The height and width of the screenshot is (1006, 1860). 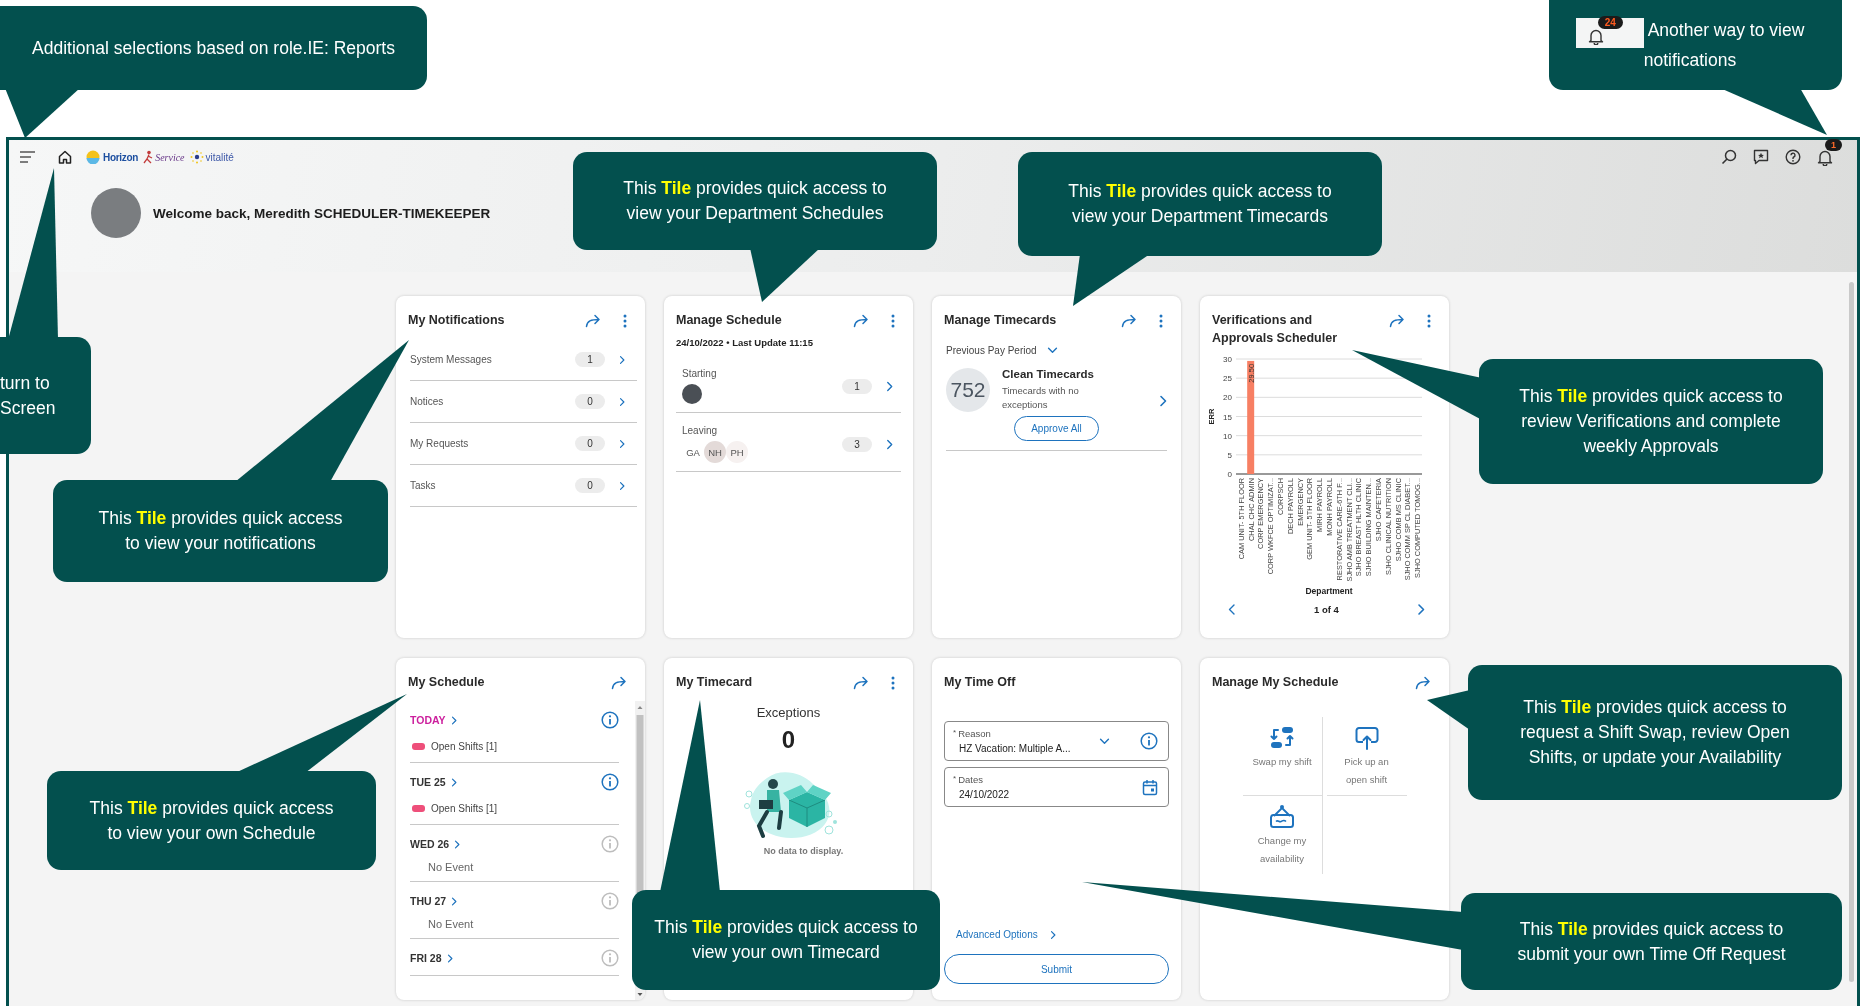 What do you see at coordinates (28, 395) in the screenshot?
I see `callout-text: turn to Screen` at bounding box center [28, 395].